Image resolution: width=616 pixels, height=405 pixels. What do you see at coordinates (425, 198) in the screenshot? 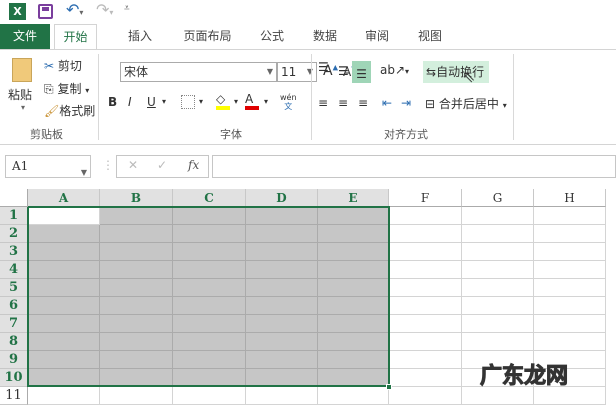
I see `column-header-F: F` at bounding box center [425, 198].